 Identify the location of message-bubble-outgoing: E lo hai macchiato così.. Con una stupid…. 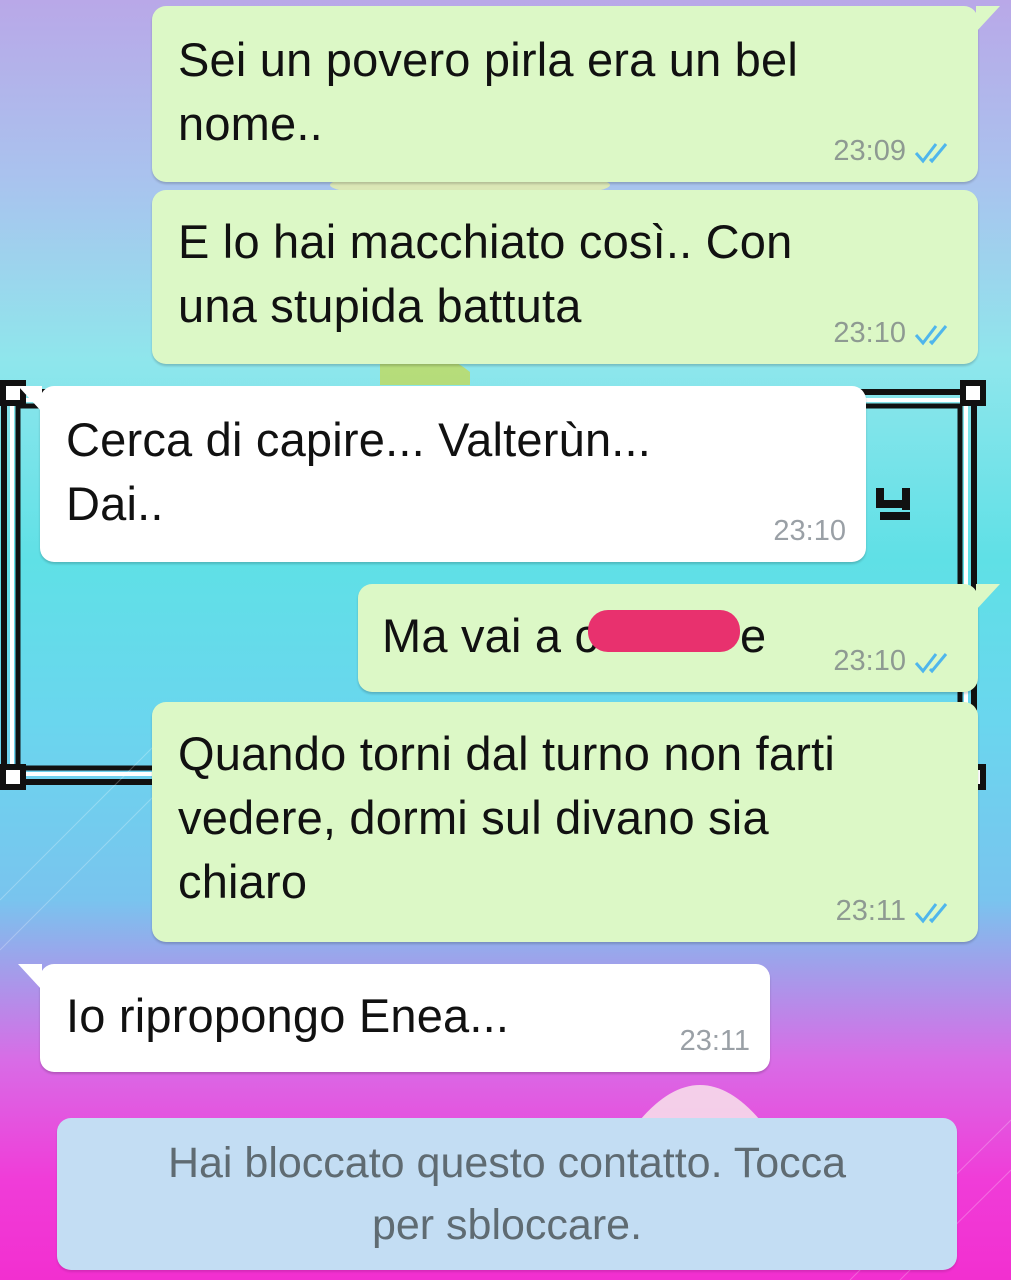
(565, 277).